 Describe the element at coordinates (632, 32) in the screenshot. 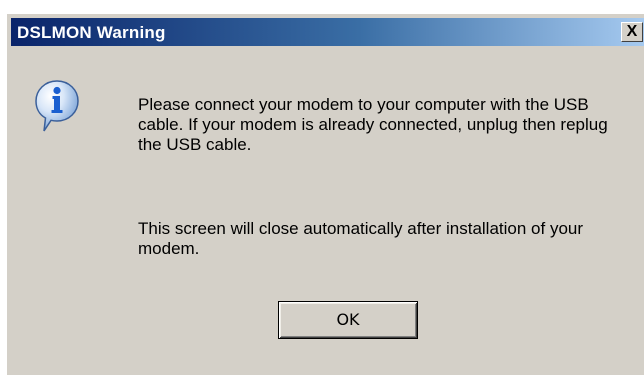

I see `close-button: X` at that location.